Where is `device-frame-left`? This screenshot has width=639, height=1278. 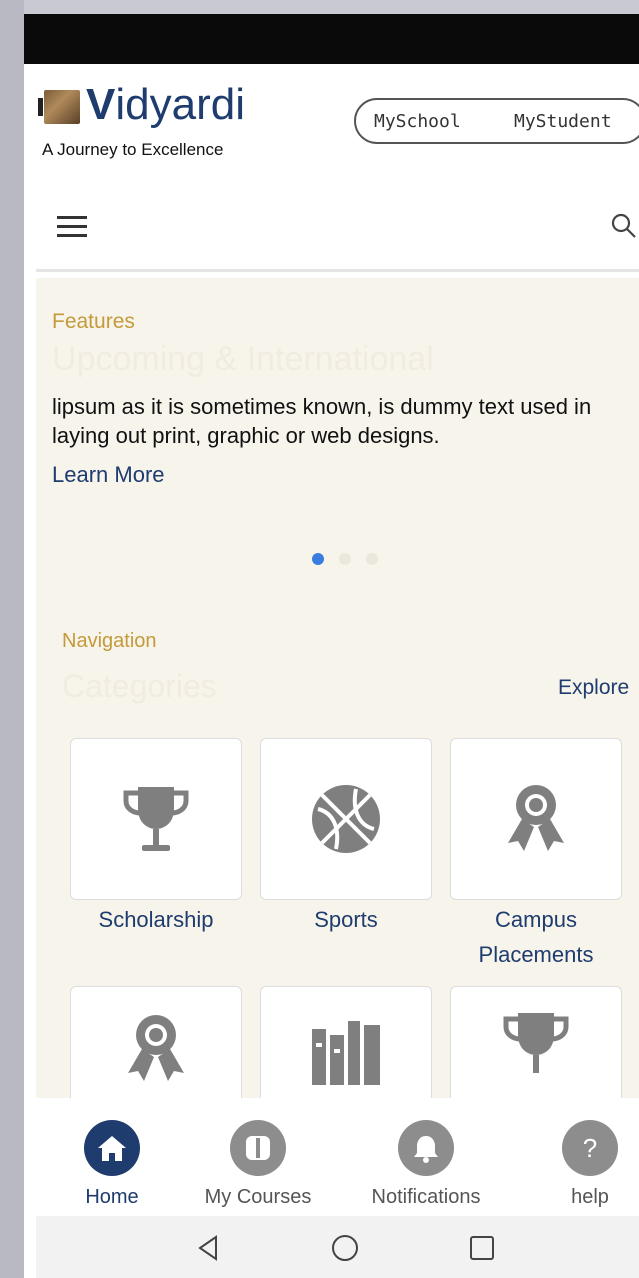
device-frame-left is located at coordinates (12, 639).